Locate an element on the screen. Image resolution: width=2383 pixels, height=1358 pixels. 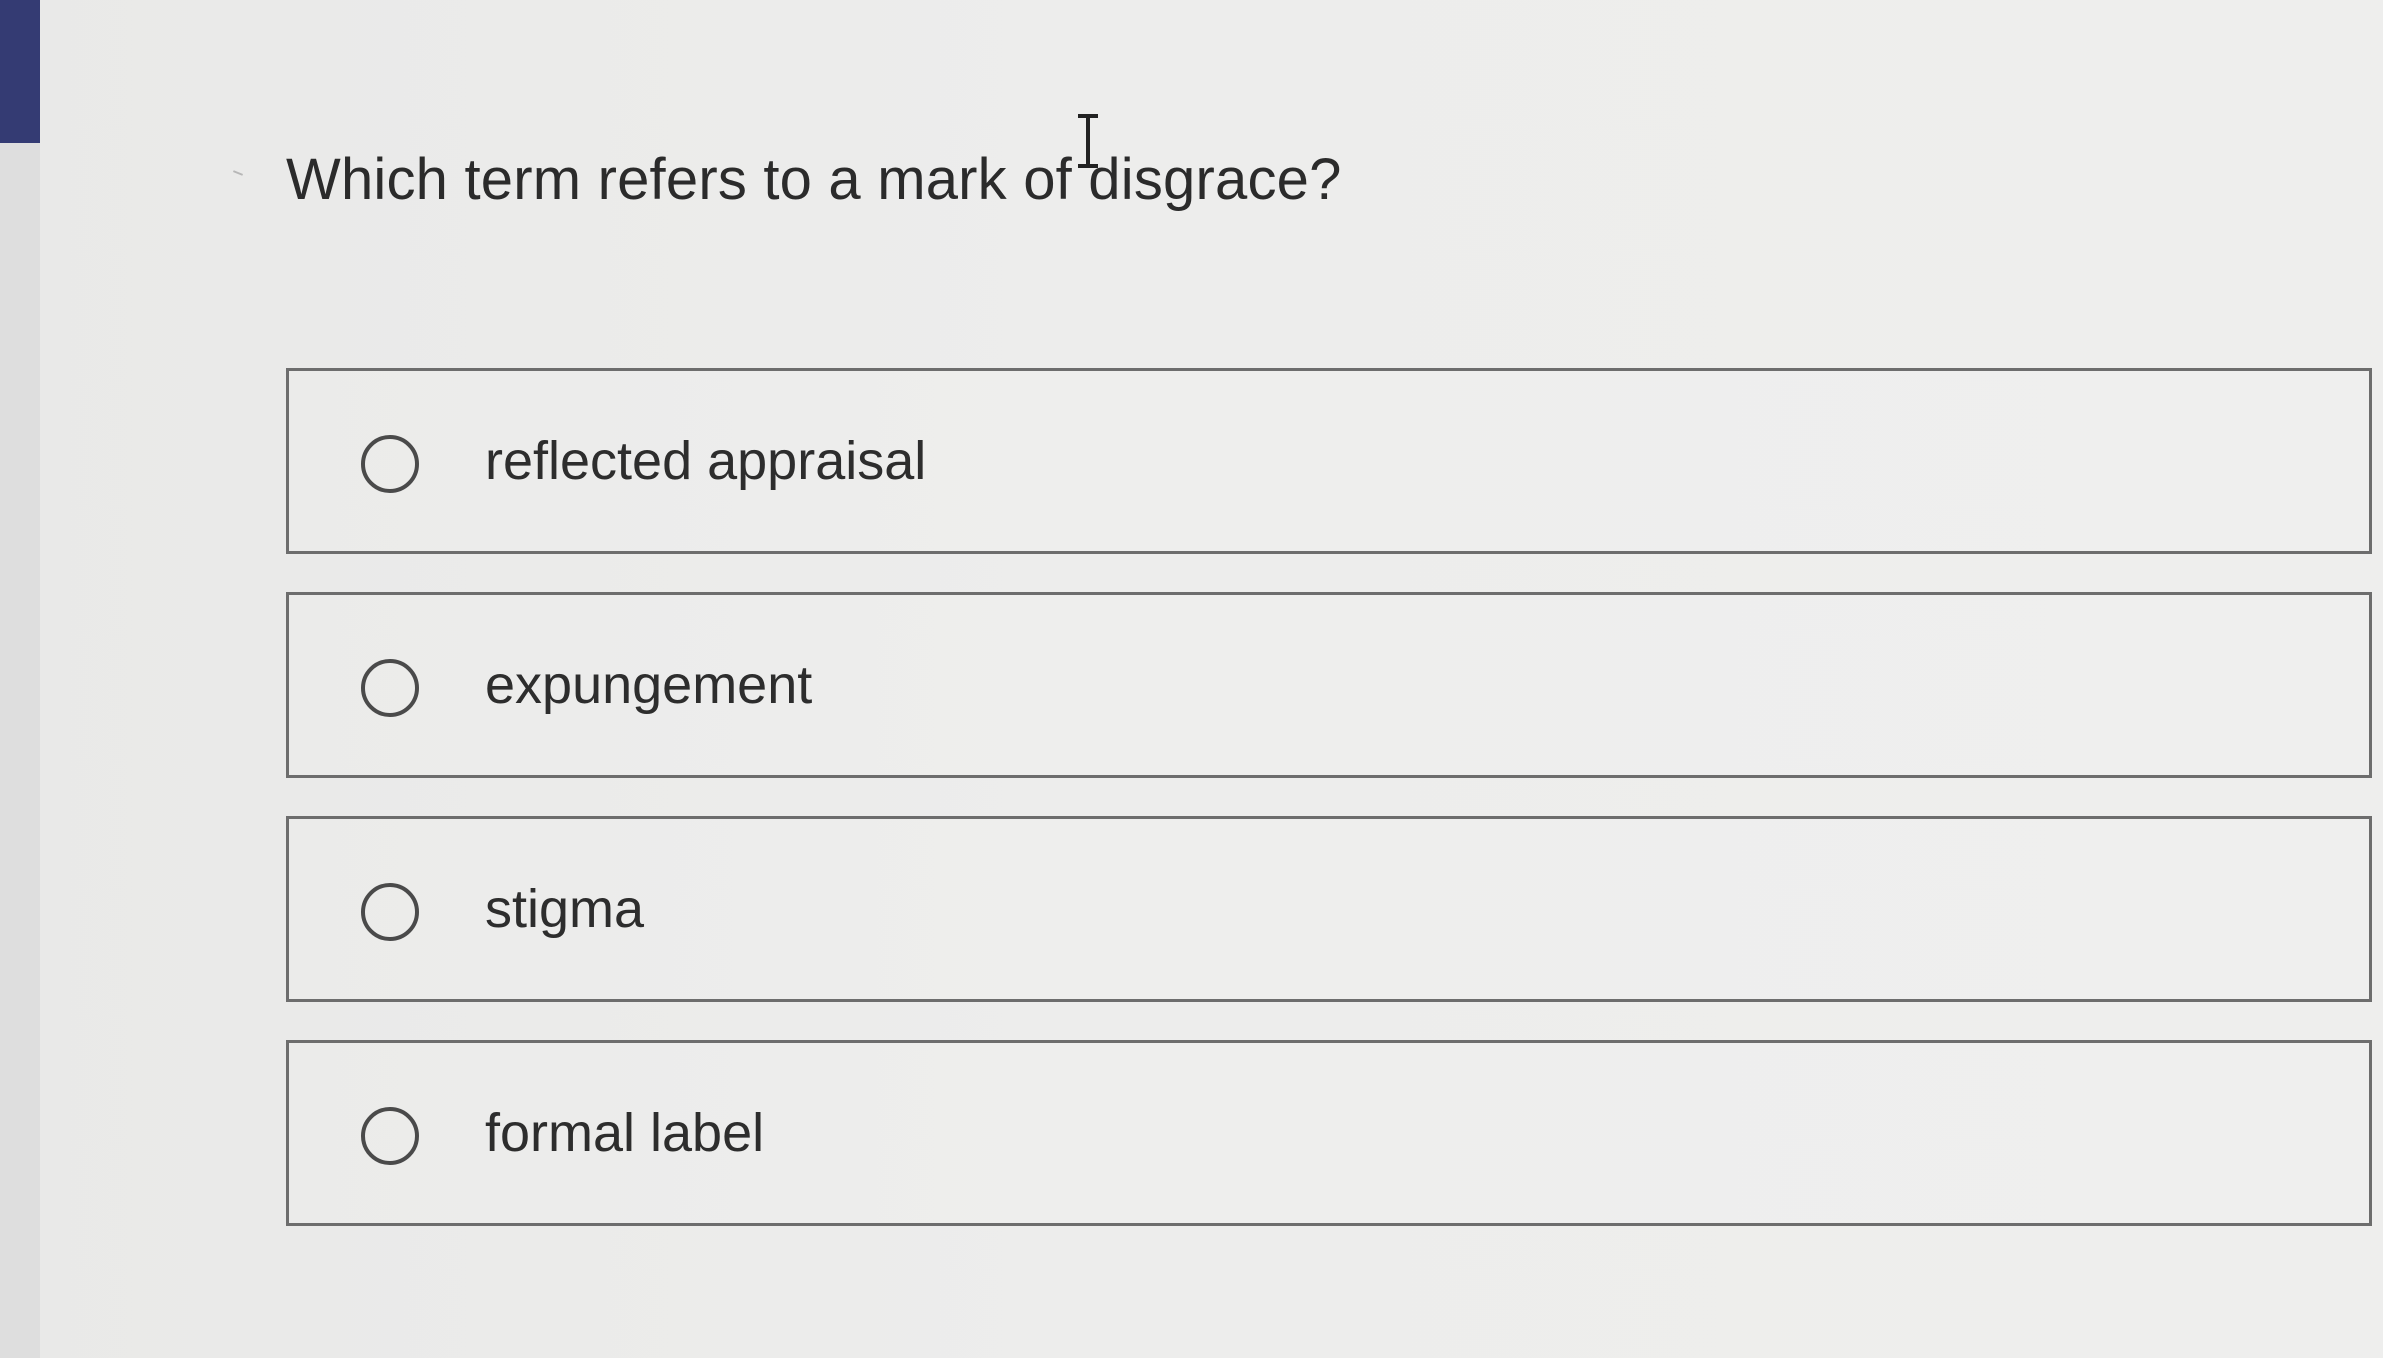
cursor-bottom-bar is located at coordinates (1088, 166).